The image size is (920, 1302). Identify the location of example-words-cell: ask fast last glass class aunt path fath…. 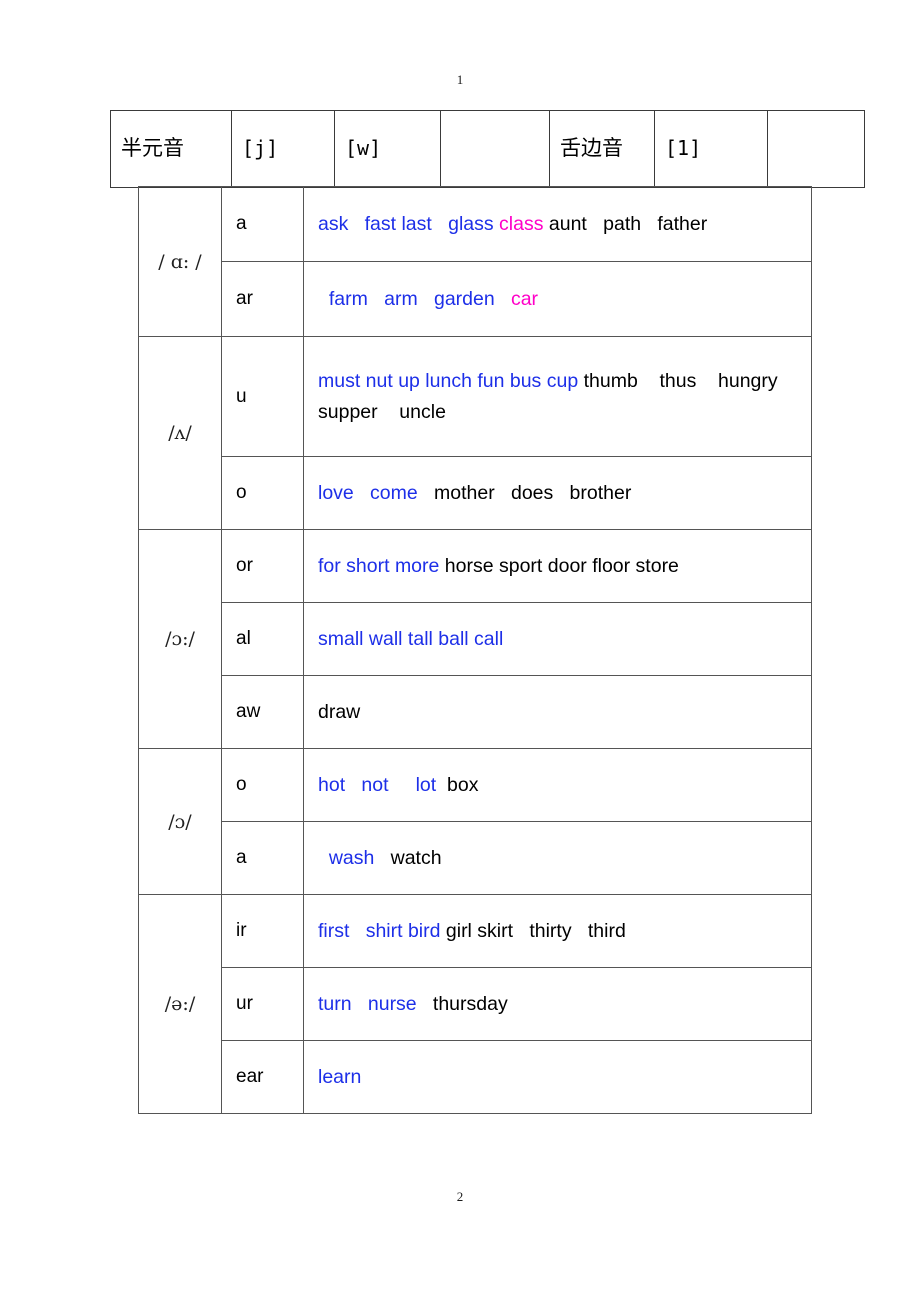
(557, 224).